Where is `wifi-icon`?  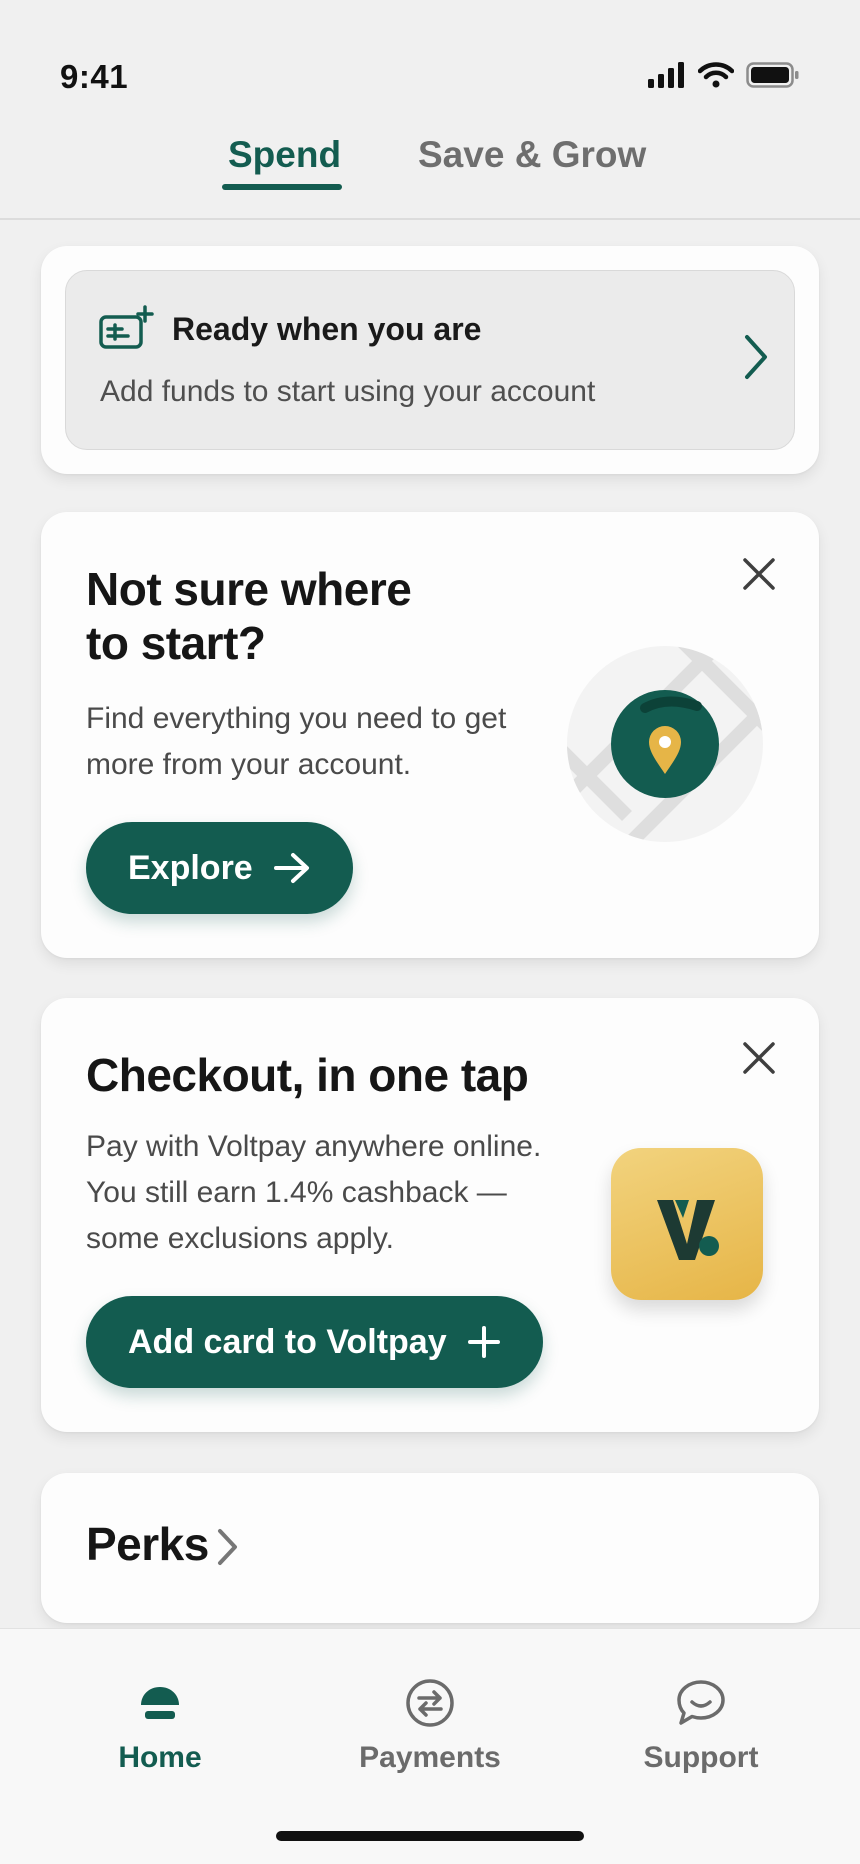 wifi-icon is located at coordinates (716, 75).